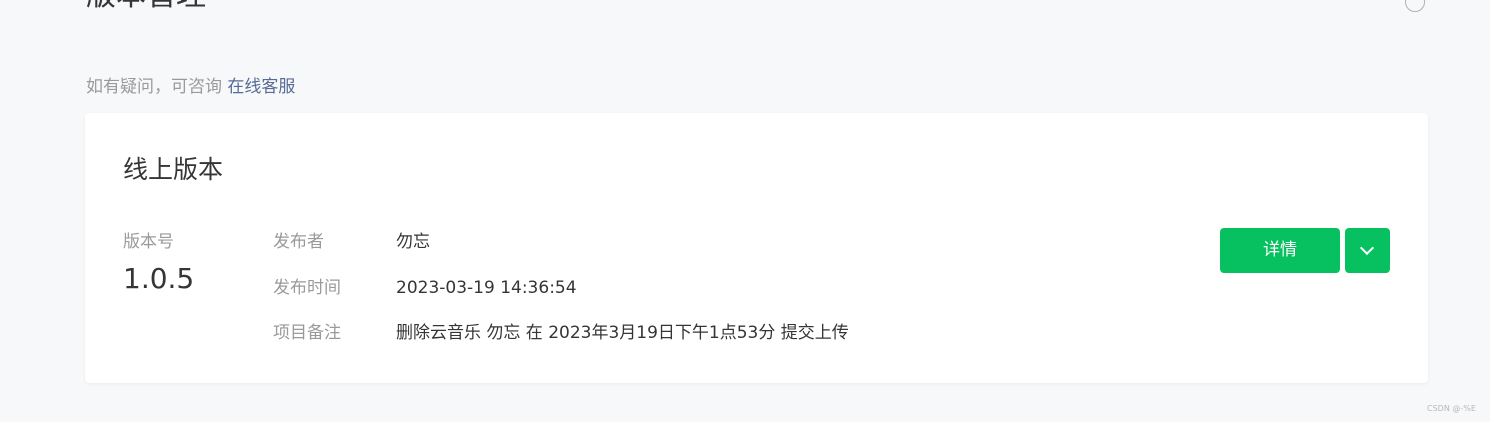 The width and height of the screenshot is (1490, 422). What do you see at coordinates (146, 8) in the screenshot?
I see `page-title: 版本管理` at bounding box center [146, 8].